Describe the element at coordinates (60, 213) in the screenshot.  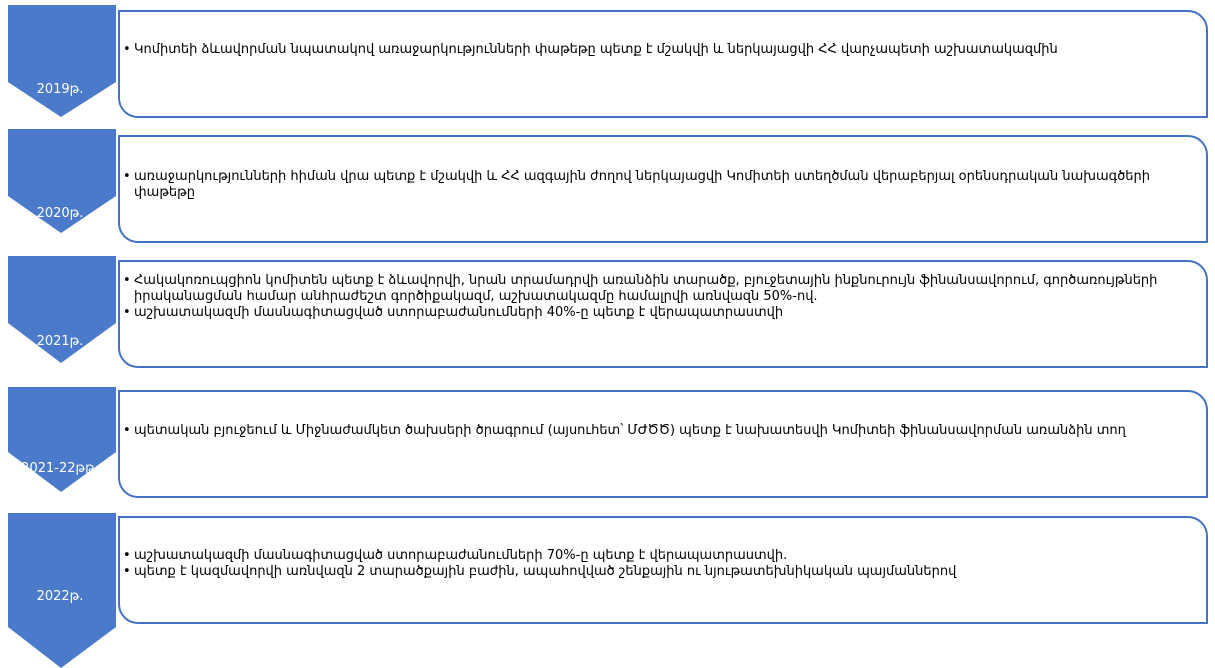
I see `stage-year-label: 2020թ.` at that location.